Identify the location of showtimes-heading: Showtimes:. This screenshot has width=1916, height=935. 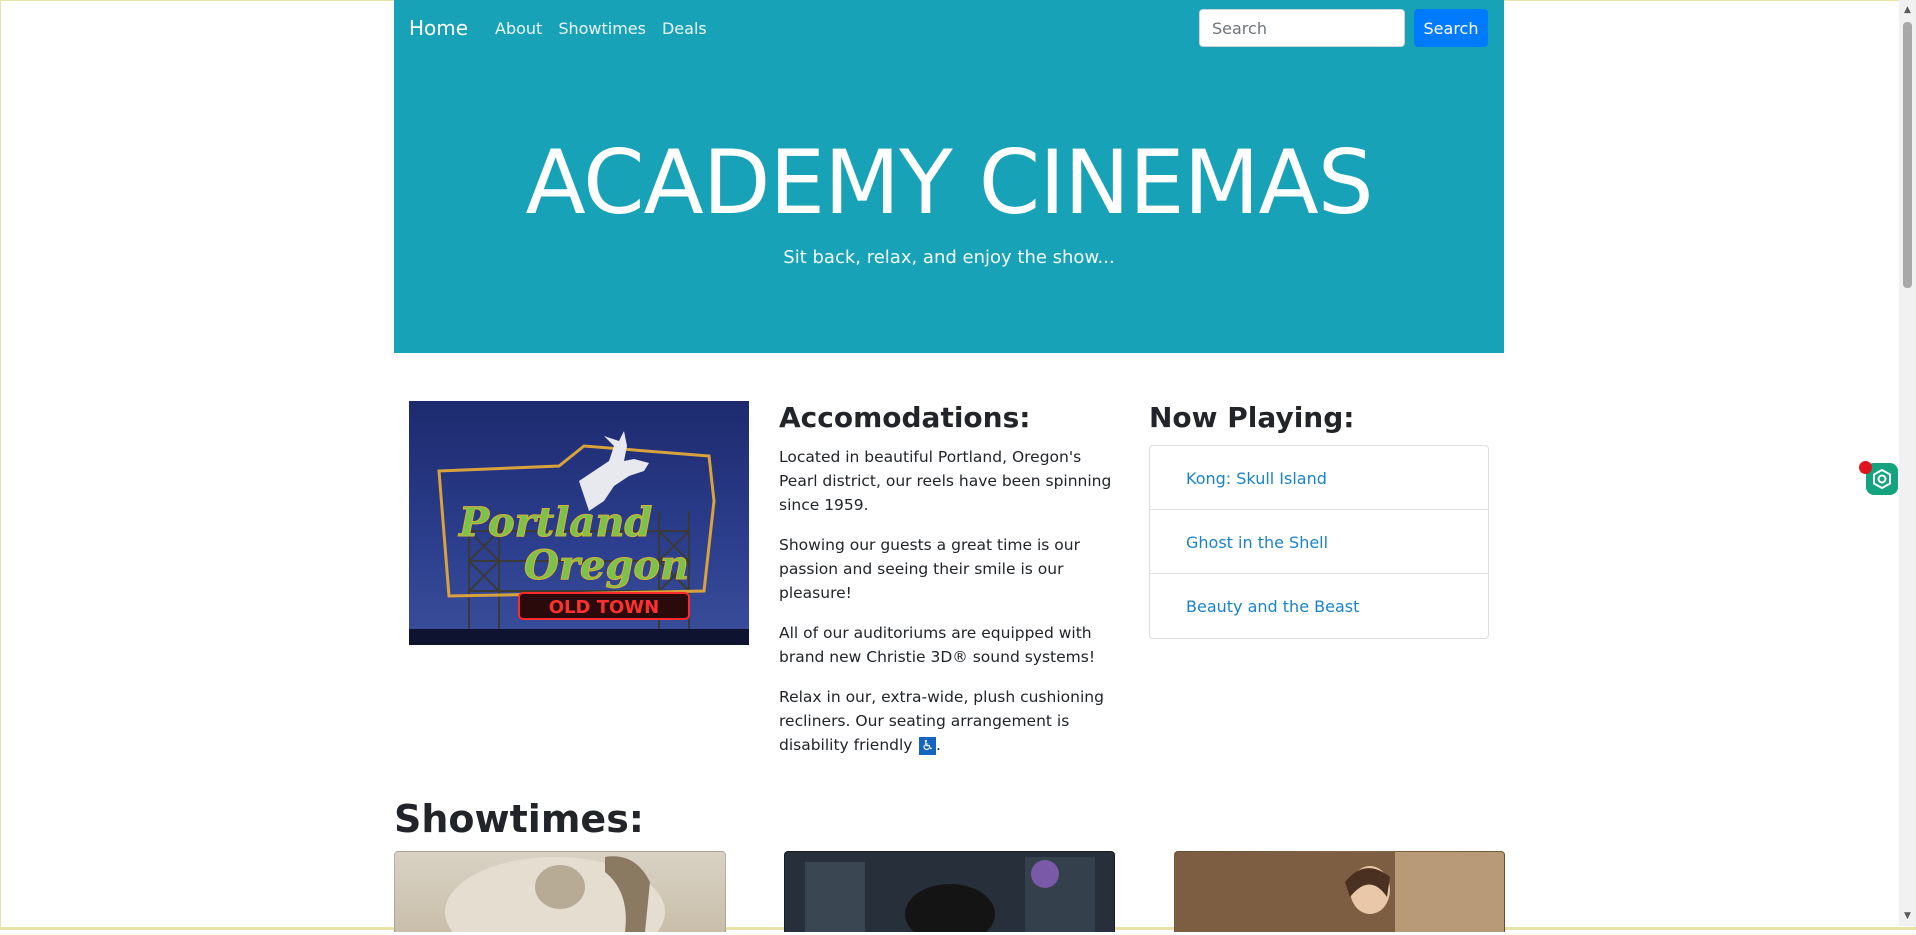
(519, 819).